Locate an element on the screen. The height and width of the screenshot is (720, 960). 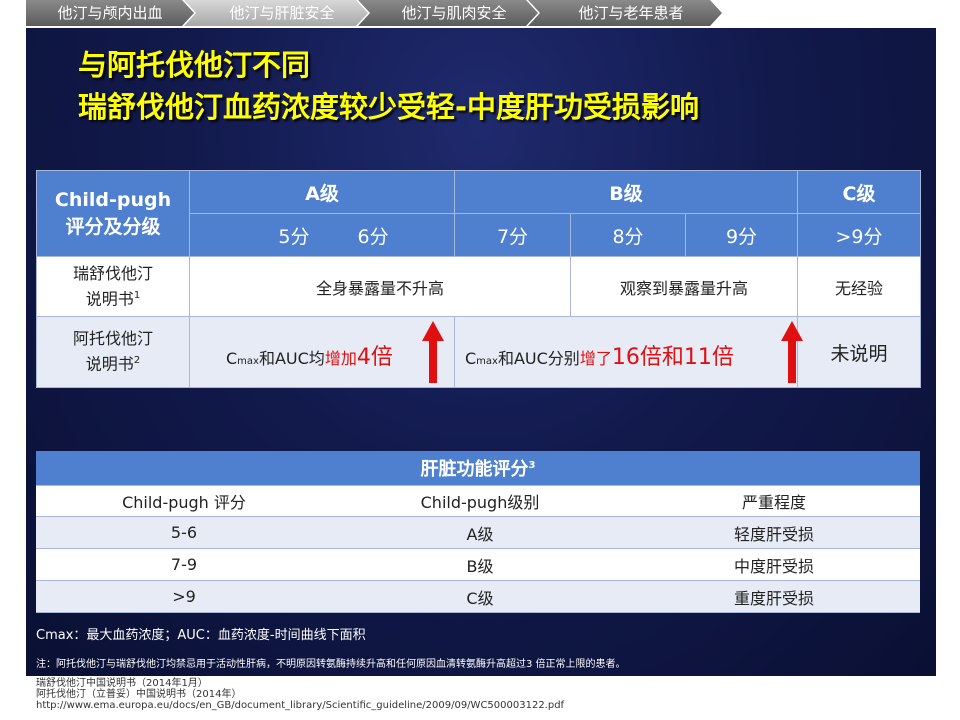
score-9: 9分 is located at coordinates (741, 235).